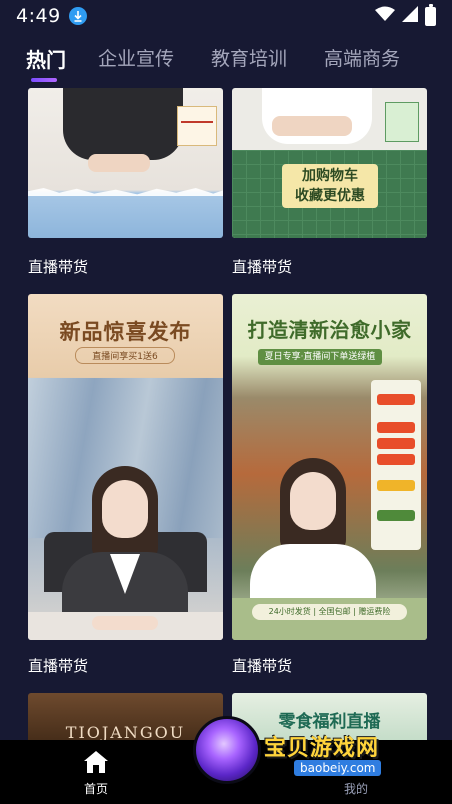 This screenshot has height=804, width=452. I want to click on tab-hot: 热门, so click(46, 58).